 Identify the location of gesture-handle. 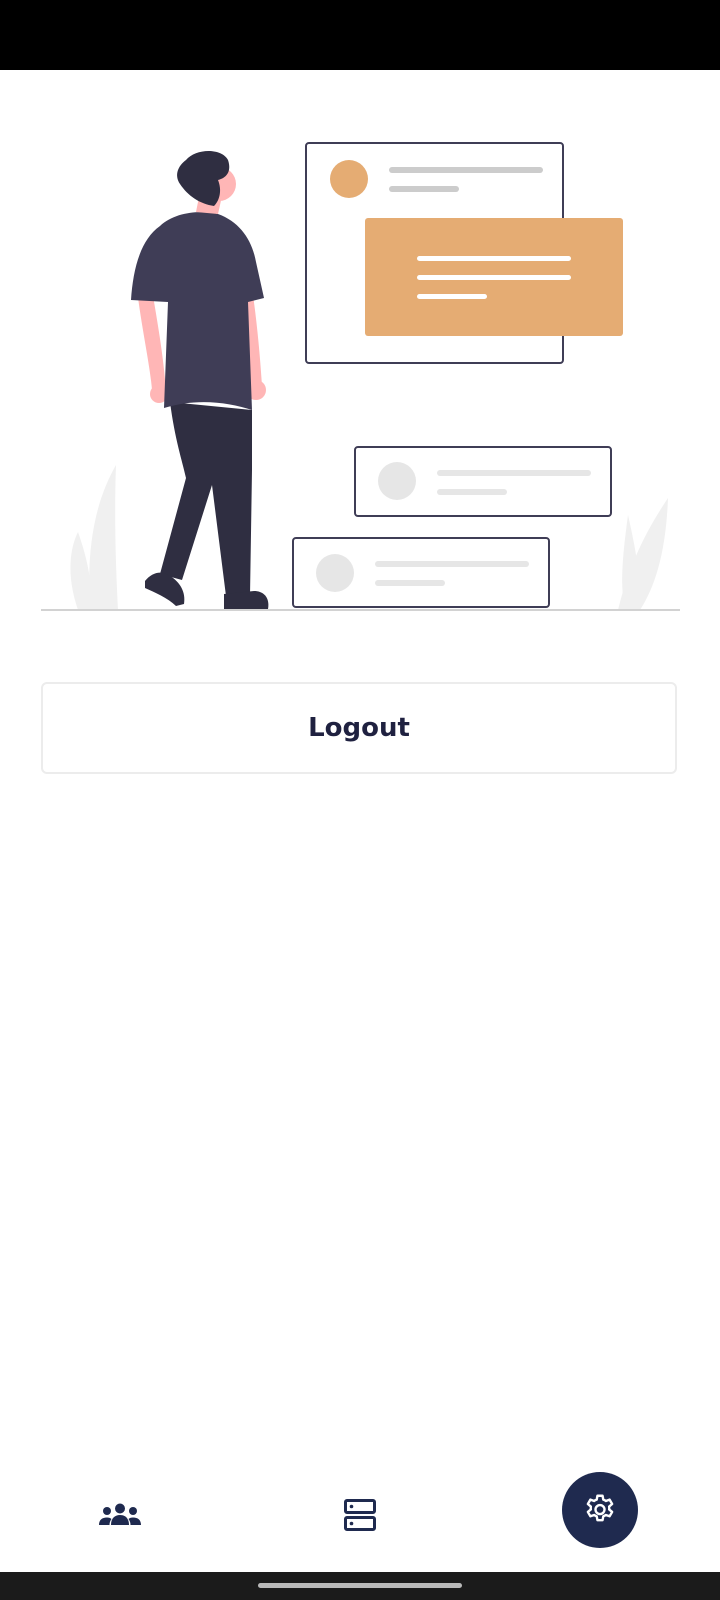
(360, 1585).